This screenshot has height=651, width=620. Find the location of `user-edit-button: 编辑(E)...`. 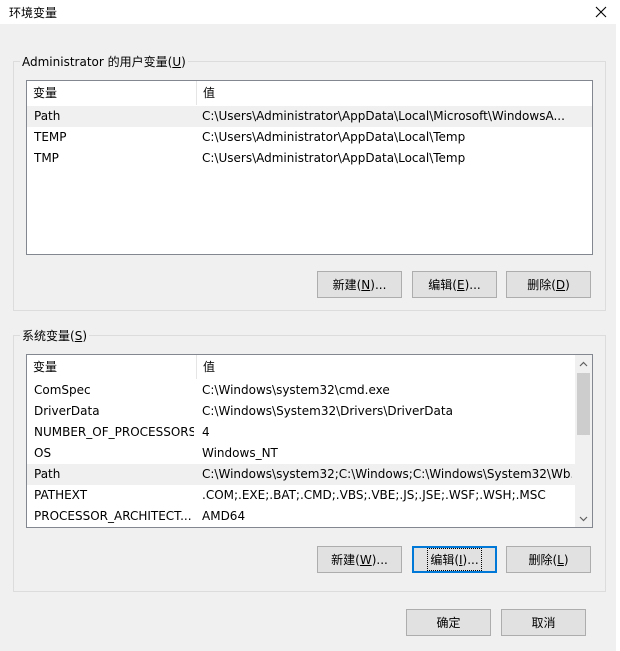

user-edit-button: 编辑(E)... is located at coordinates (454, 284).